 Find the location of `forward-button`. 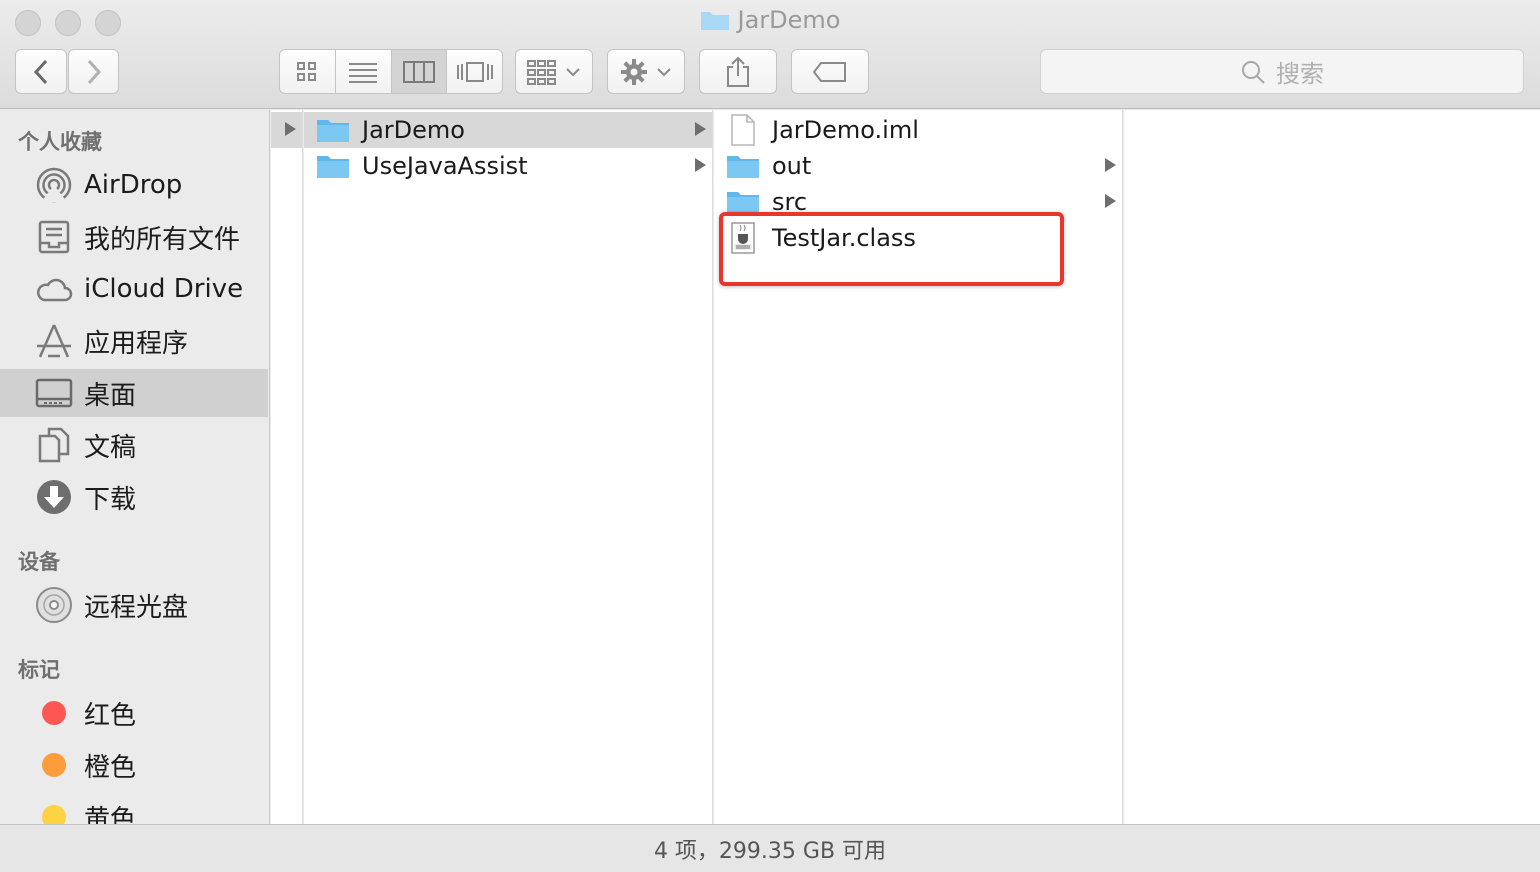

forward-button is located at coordinates (93, 71).